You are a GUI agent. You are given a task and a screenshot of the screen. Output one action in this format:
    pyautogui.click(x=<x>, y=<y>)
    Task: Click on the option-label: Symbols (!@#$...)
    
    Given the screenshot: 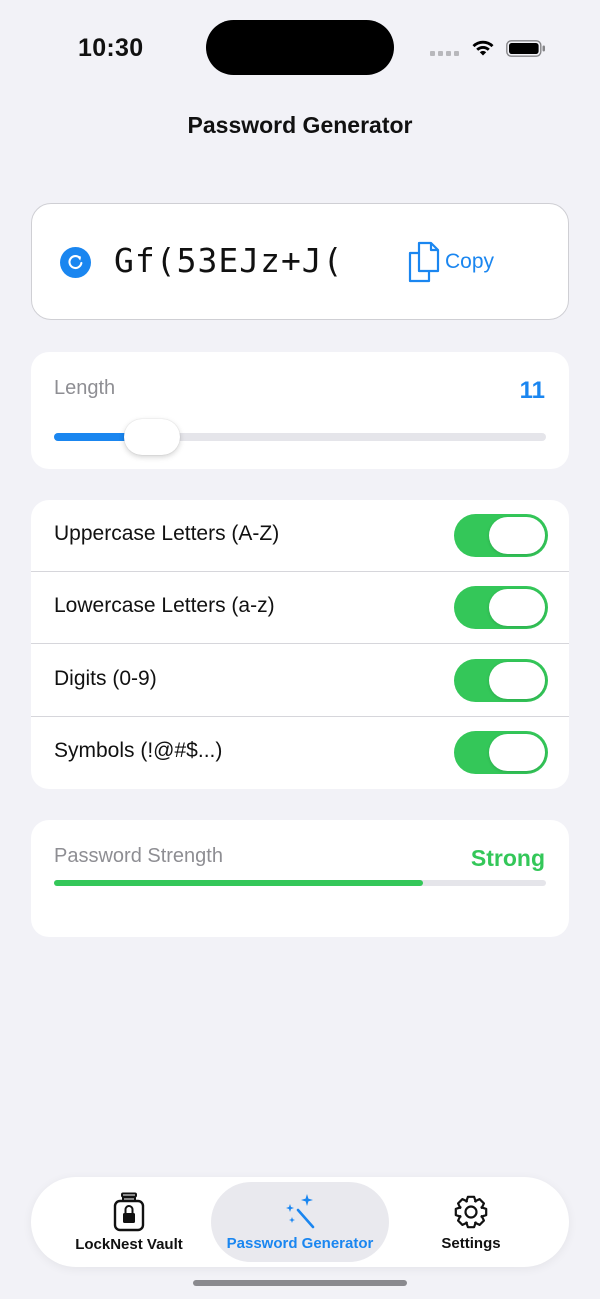 What is the action you would take?
    pyautogui.click(x=138, y=750)
    